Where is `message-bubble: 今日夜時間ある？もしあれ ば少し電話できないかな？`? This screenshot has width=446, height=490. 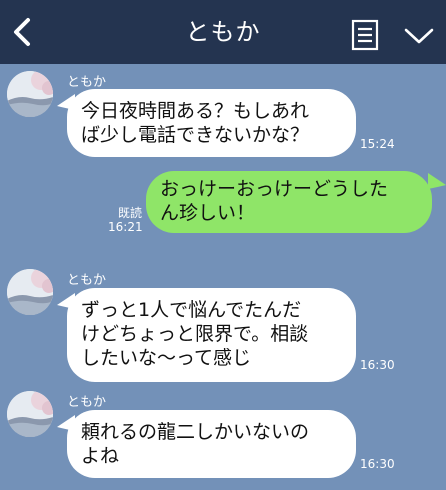 message-bubble: 今日夜時間ある？もしあれ ば少し電話できないかな？ is located at coordinates (211, 123).